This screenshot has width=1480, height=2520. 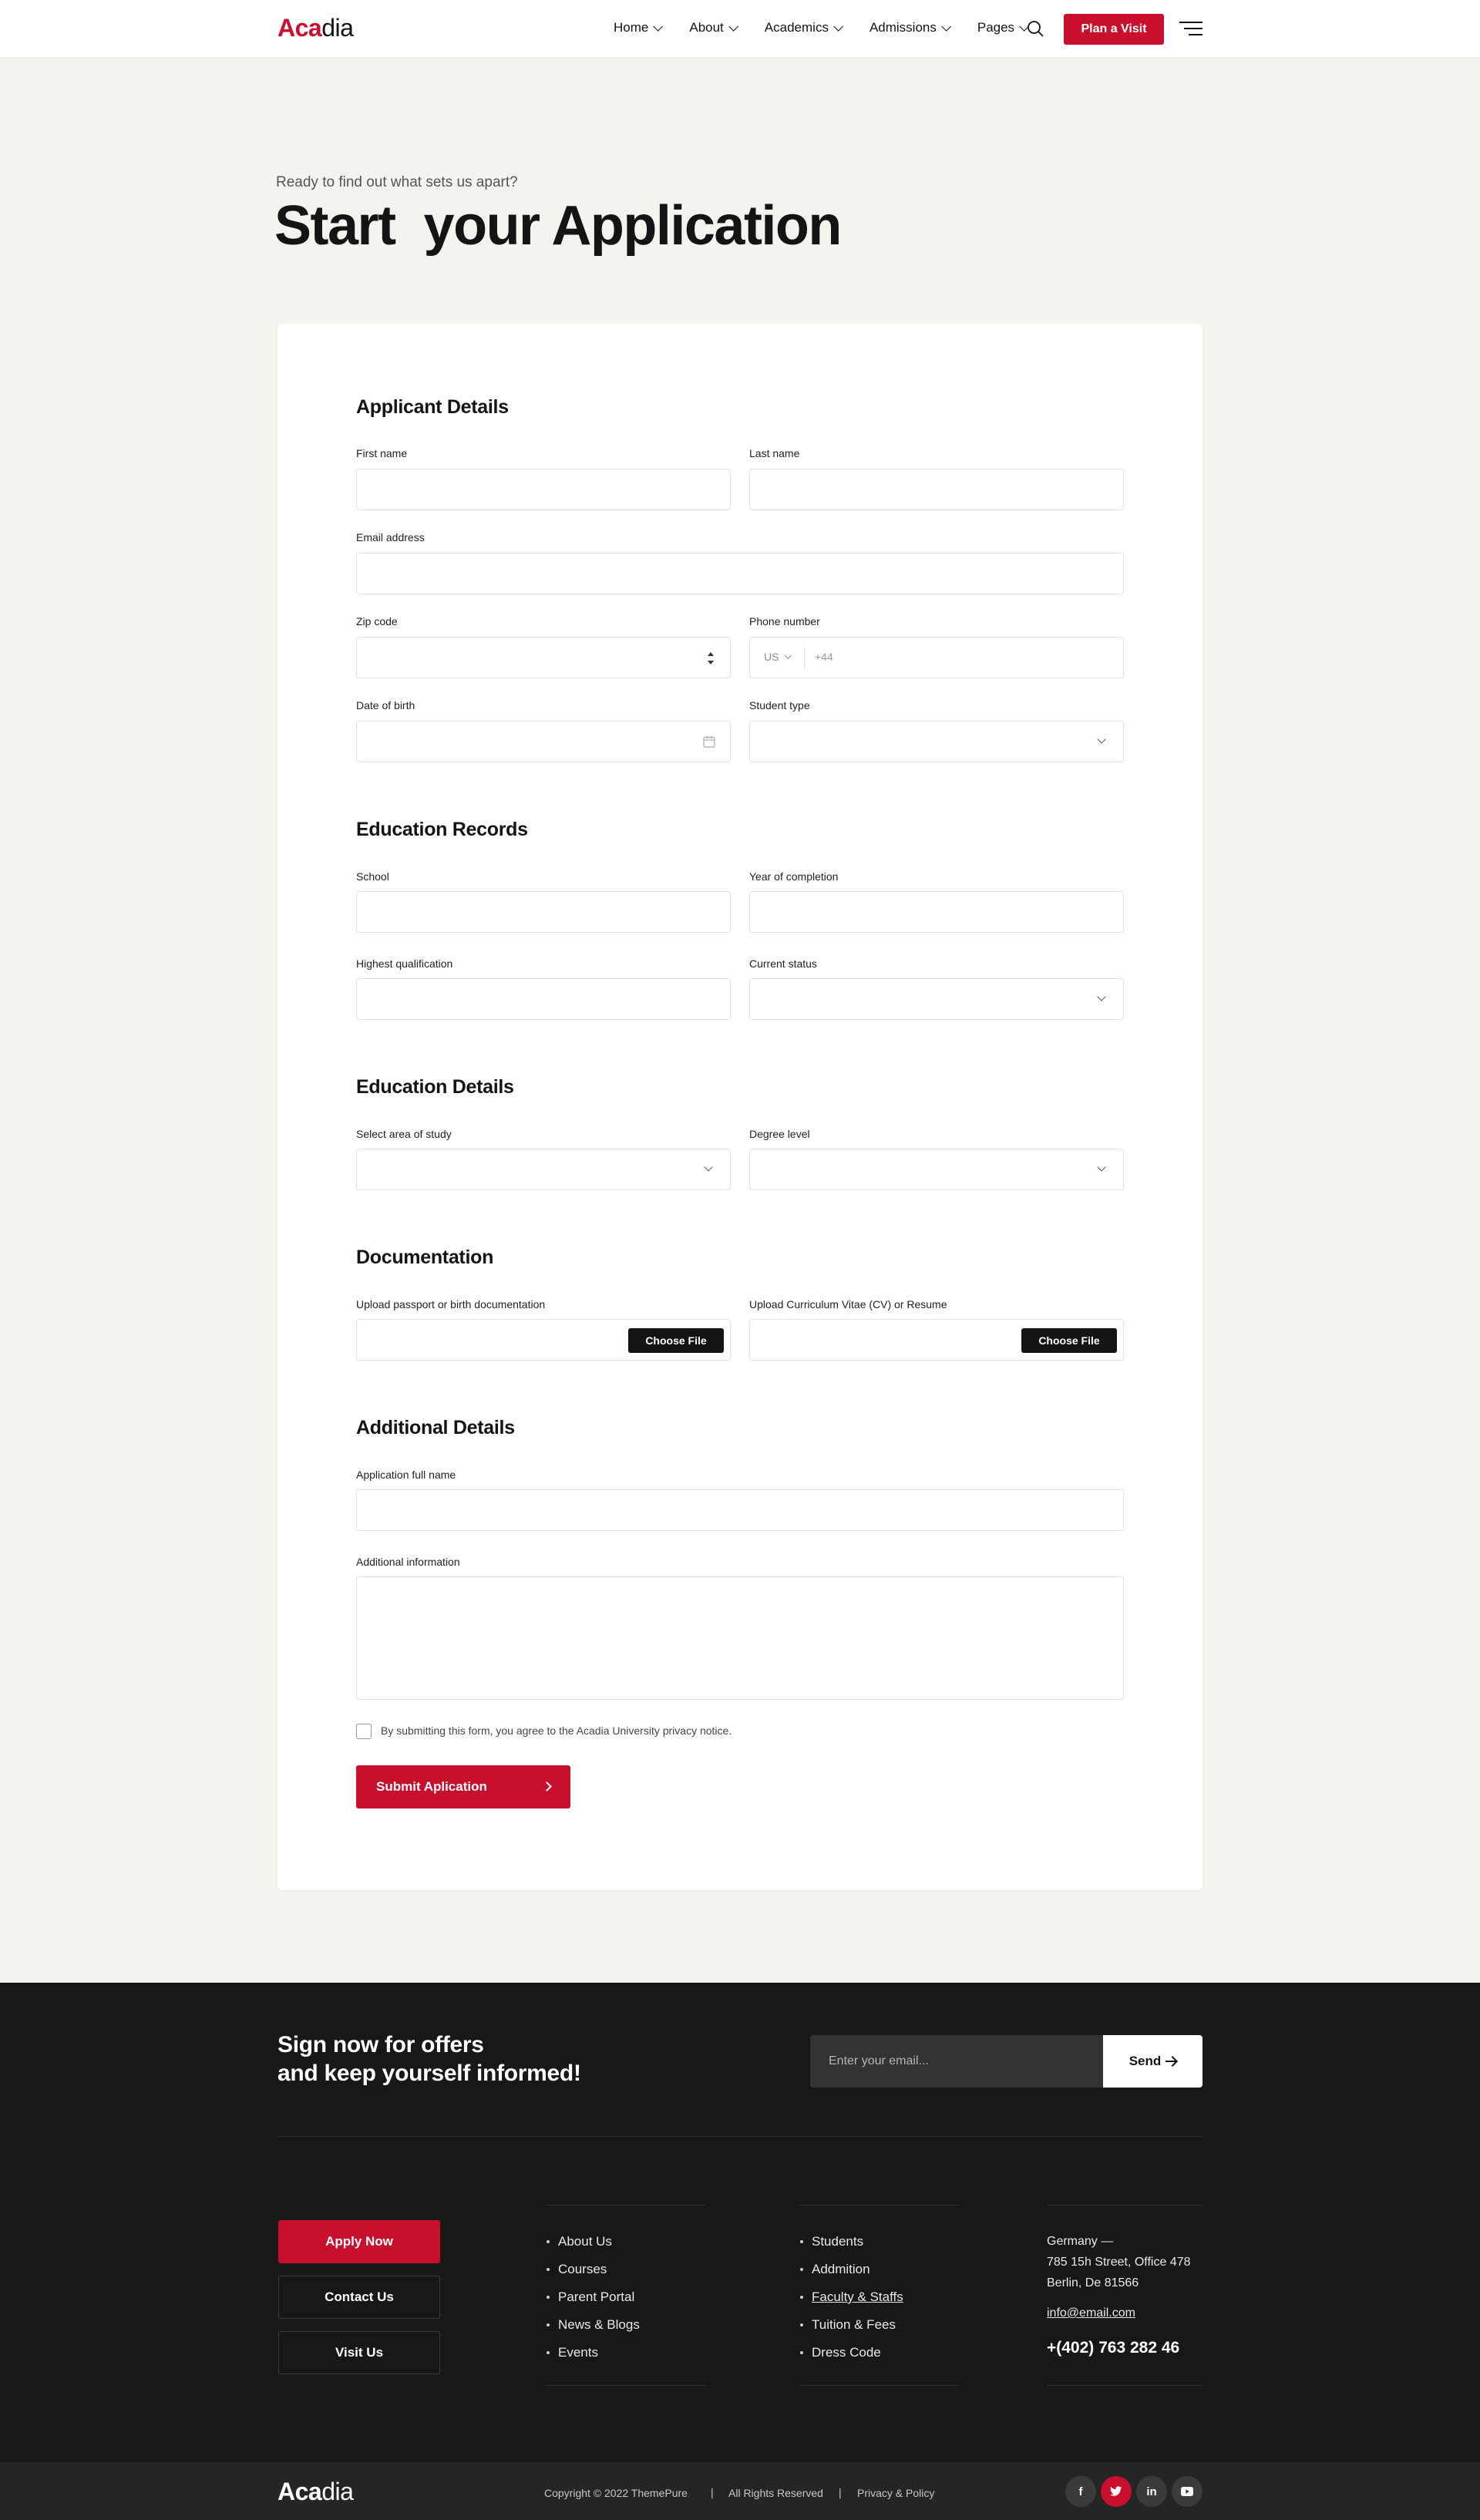 I want to click on last-name-label: Last name, so click(x=774, y=453).